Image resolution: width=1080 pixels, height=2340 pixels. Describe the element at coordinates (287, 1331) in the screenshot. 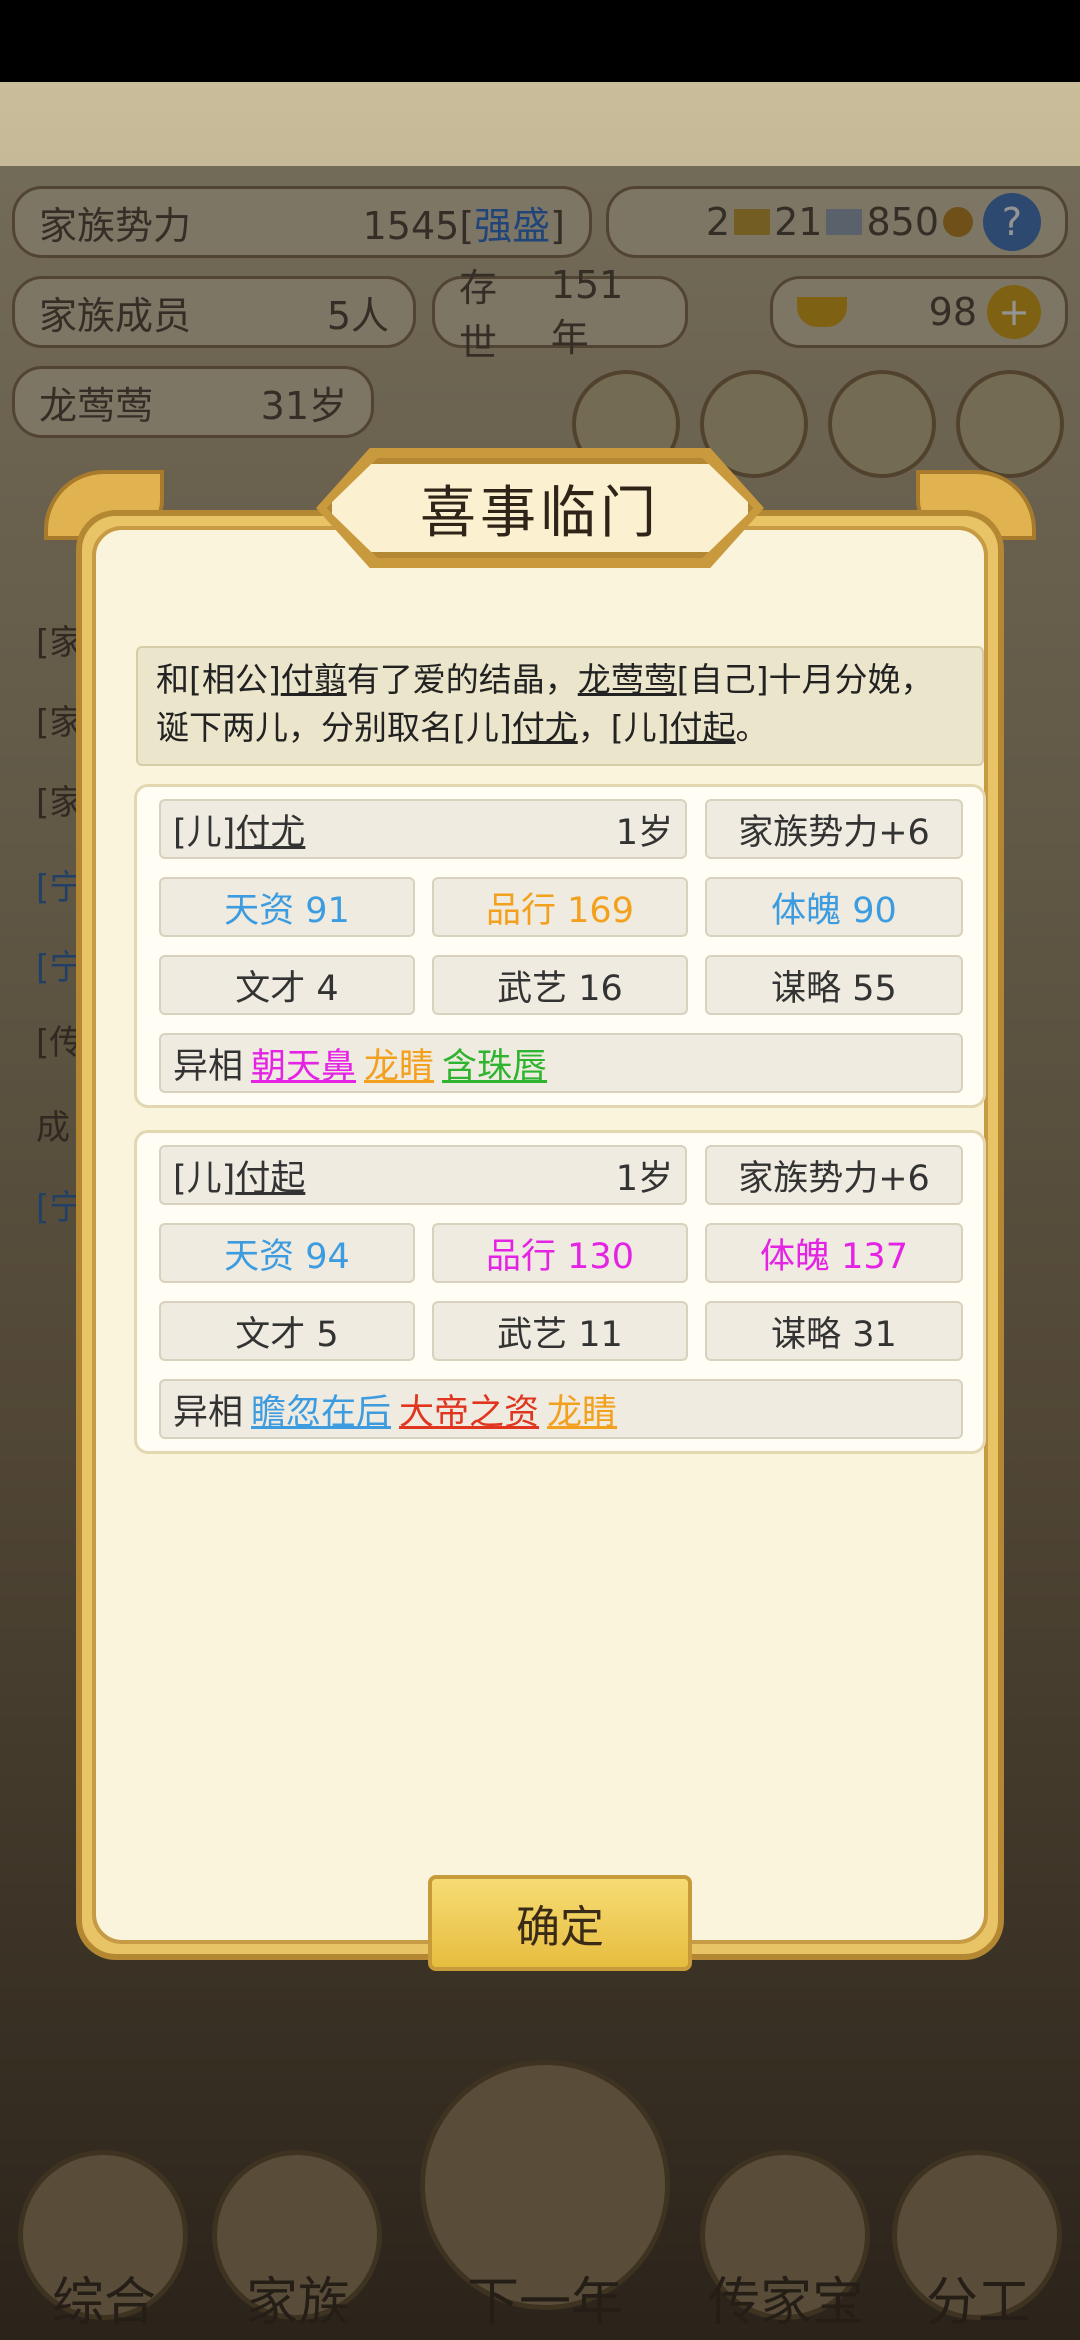

I see `stat-literary: 文才 5` at that location.